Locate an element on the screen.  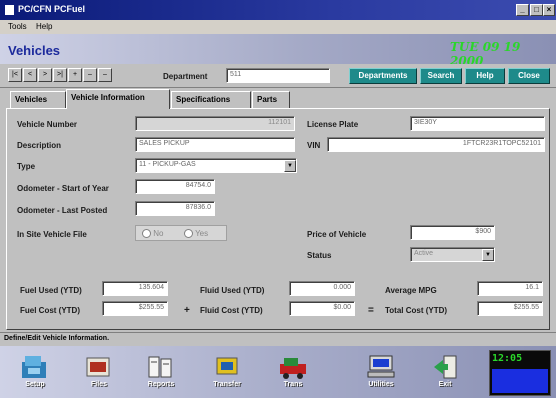
menu-tools: Tools is located at coordinates (17, 26).